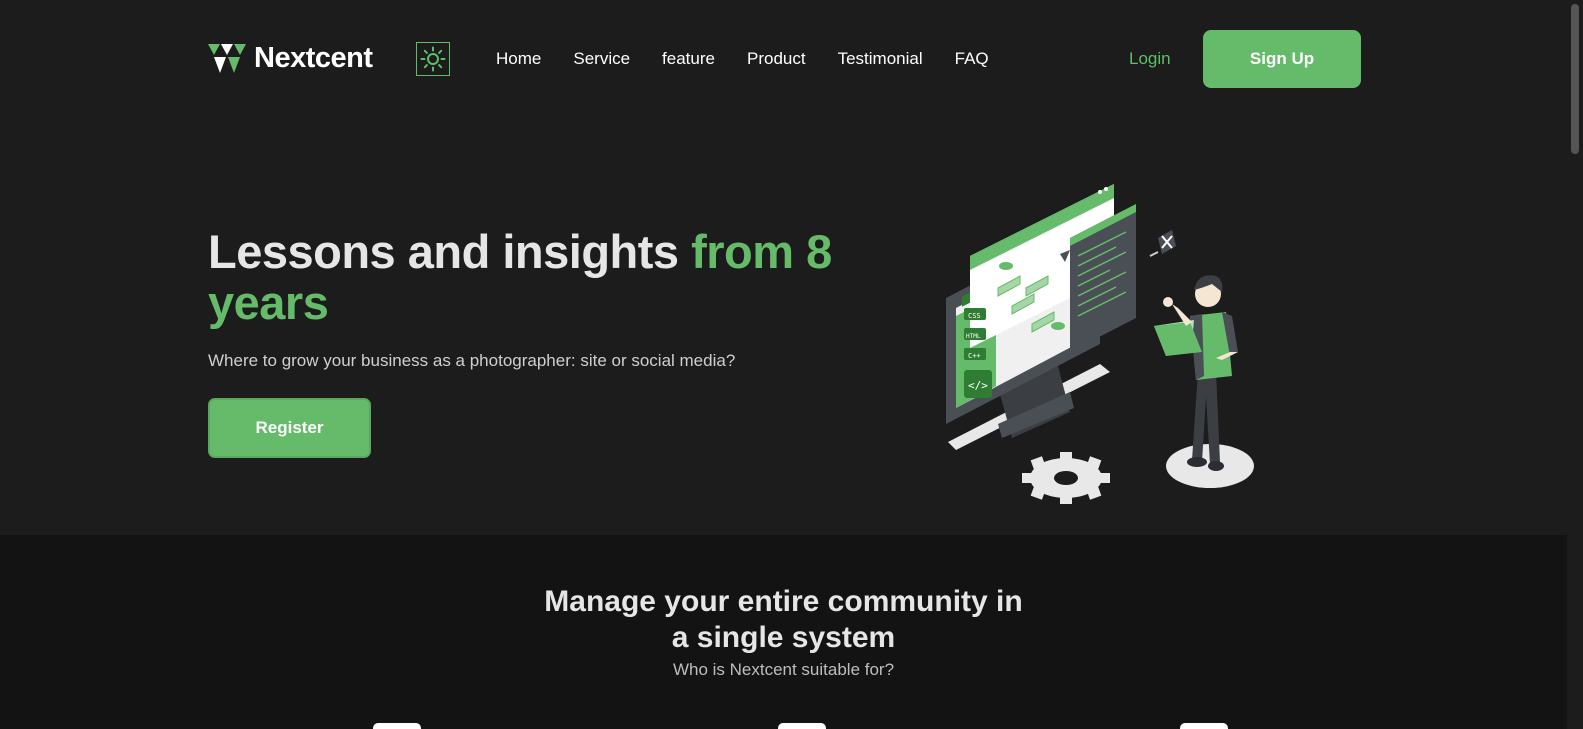 Image resolution: width=1583 pixels, height=729 pixels. I want to click on gear-icon, so click(1066, 478).